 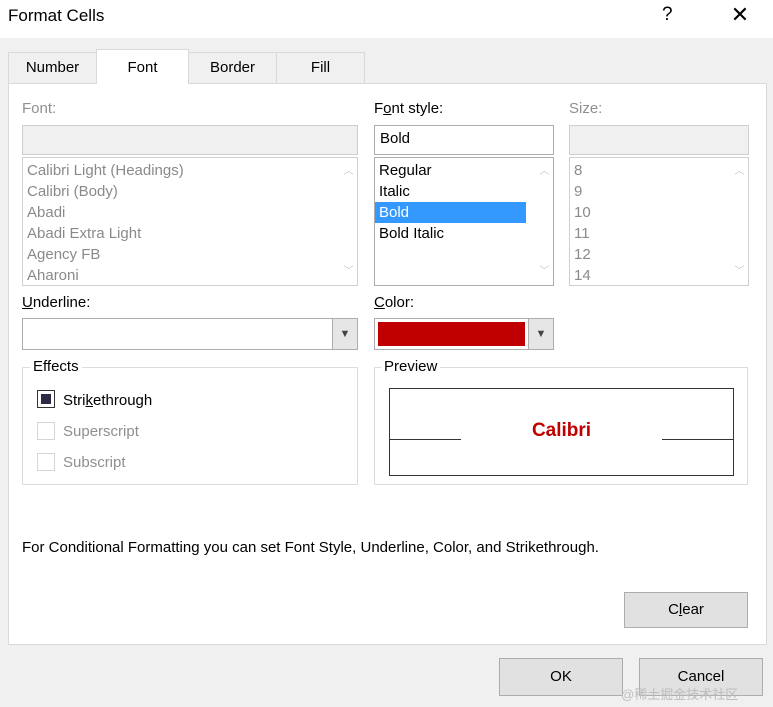 I want to click on list-item: Italic, so click(x=450, y=191).